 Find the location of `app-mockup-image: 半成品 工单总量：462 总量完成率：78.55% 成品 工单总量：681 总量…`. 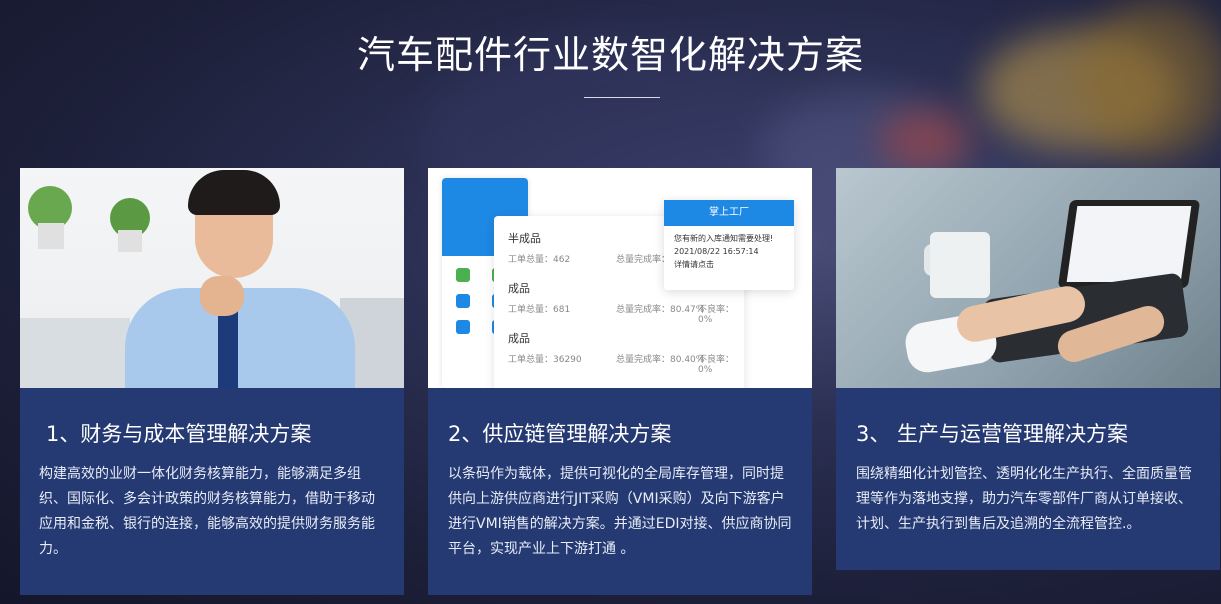

app-mockup-image: 半成品 工单总量：462 总量完成率：78.55% 成品 工单总量：681 总量… is located at coordinates (620, 278).